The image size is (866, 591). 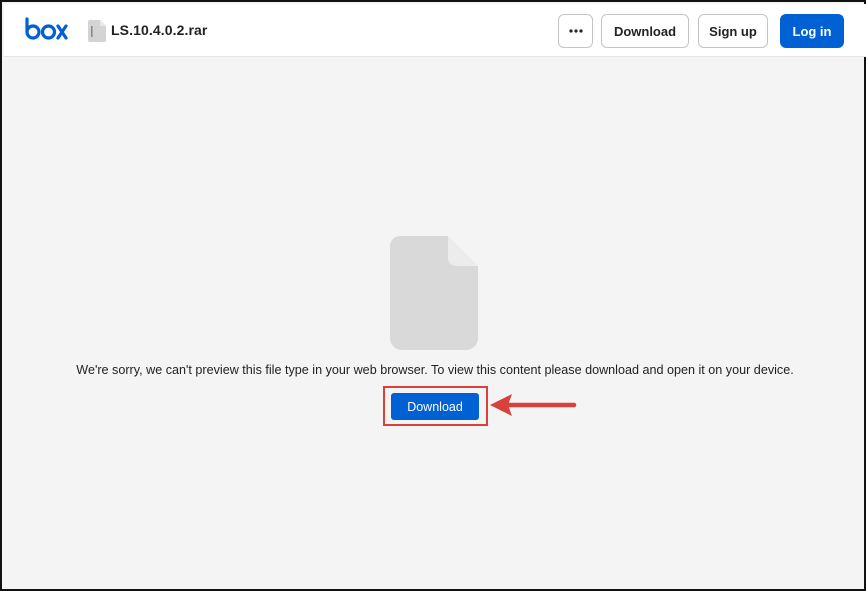 What do you see at coordinates (645, 31) in the screenshot?
I see `download-button: Download` at bounding box center [645, 31].